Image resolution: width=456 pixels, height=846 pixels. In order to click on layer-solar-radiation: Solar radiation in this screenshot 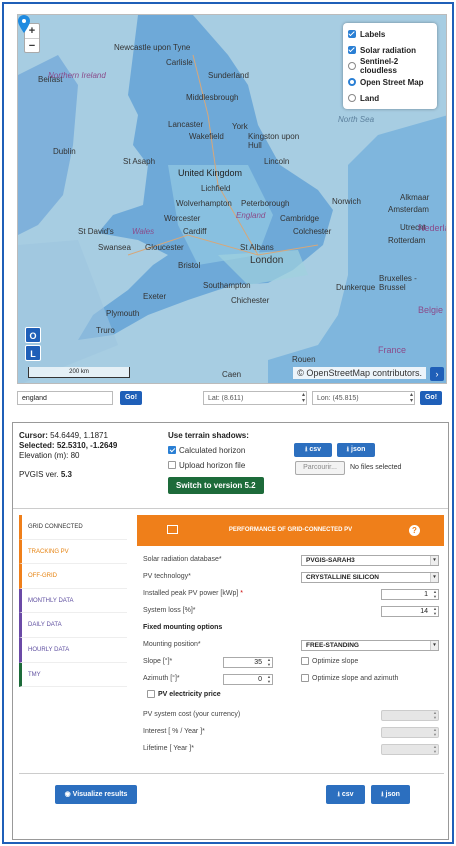, I will do `click(390, 50)`.